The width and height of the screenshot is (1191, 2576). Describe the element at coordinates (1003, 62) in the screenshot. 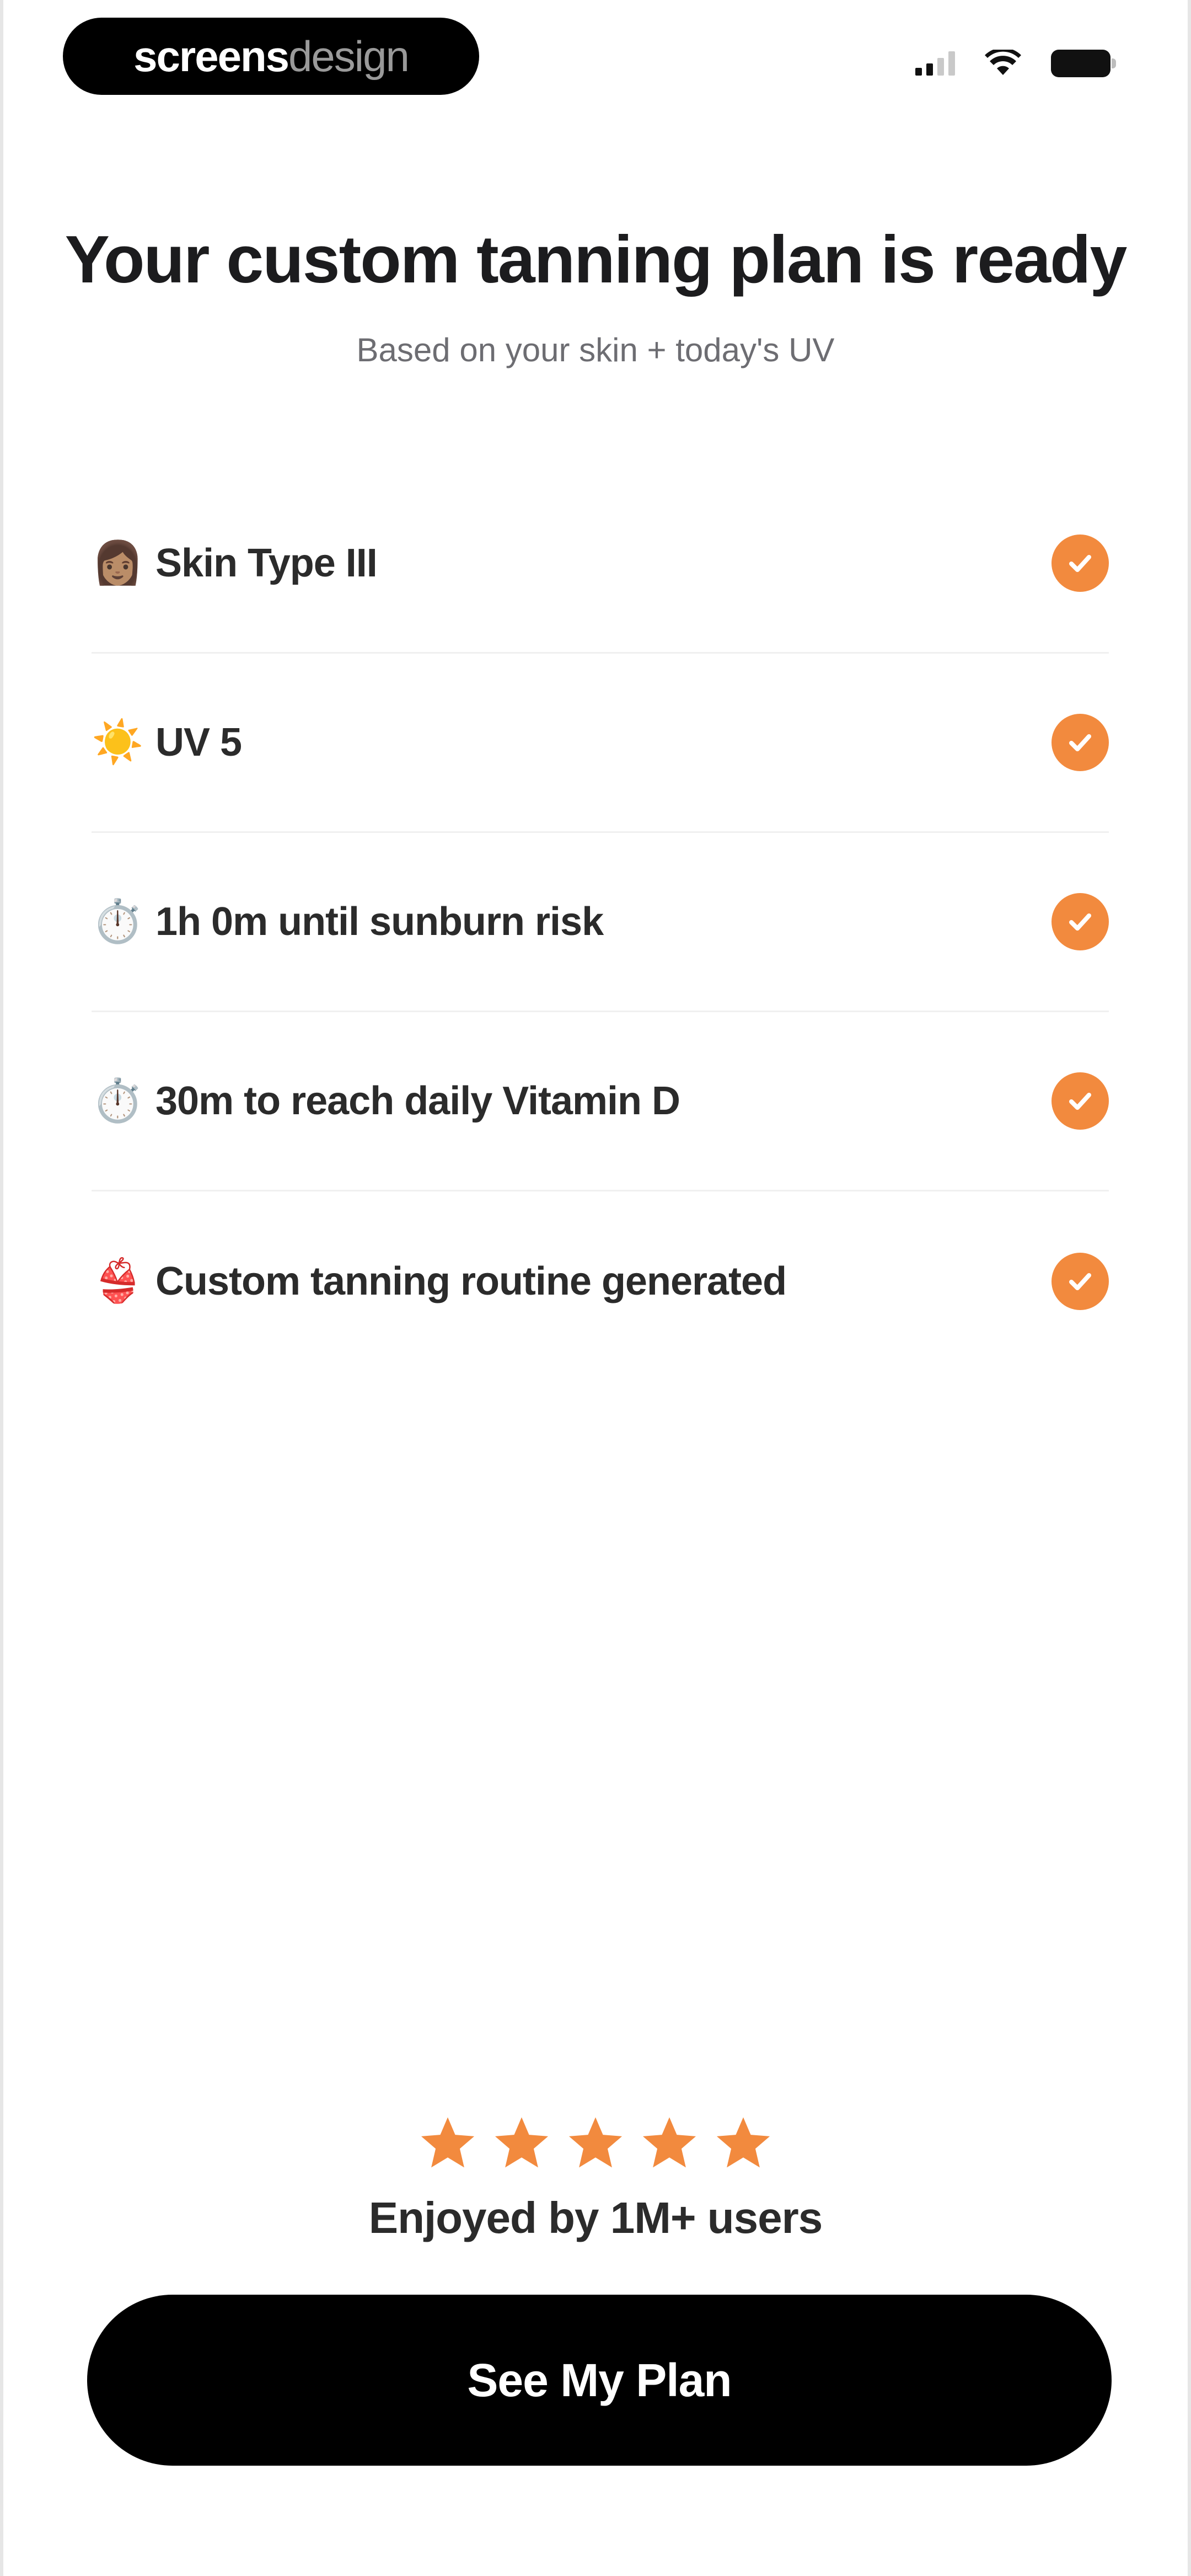

I see `wifi-icon` at that location.